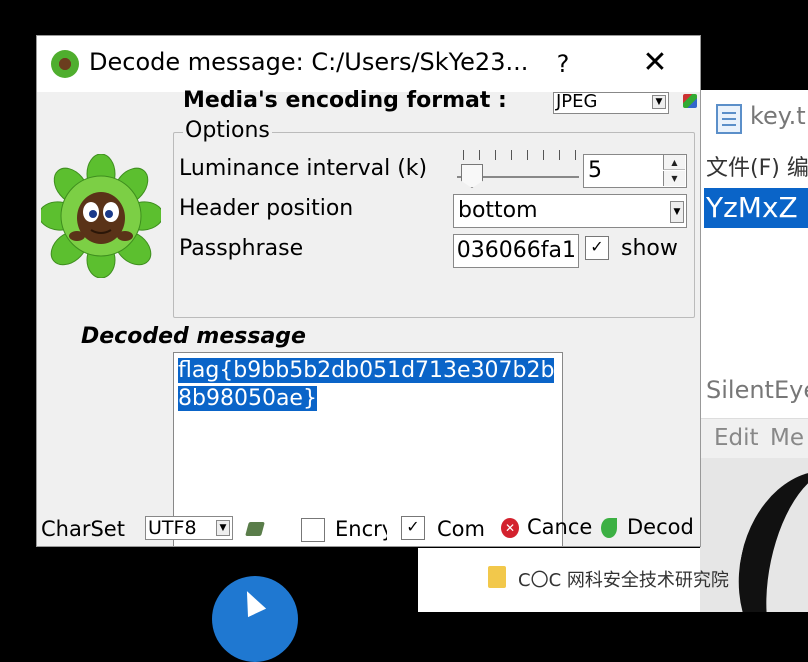 The height and width of the screenshot is (662, 808). I want to click on cancel-button-label: Cance, so click(560, 527).